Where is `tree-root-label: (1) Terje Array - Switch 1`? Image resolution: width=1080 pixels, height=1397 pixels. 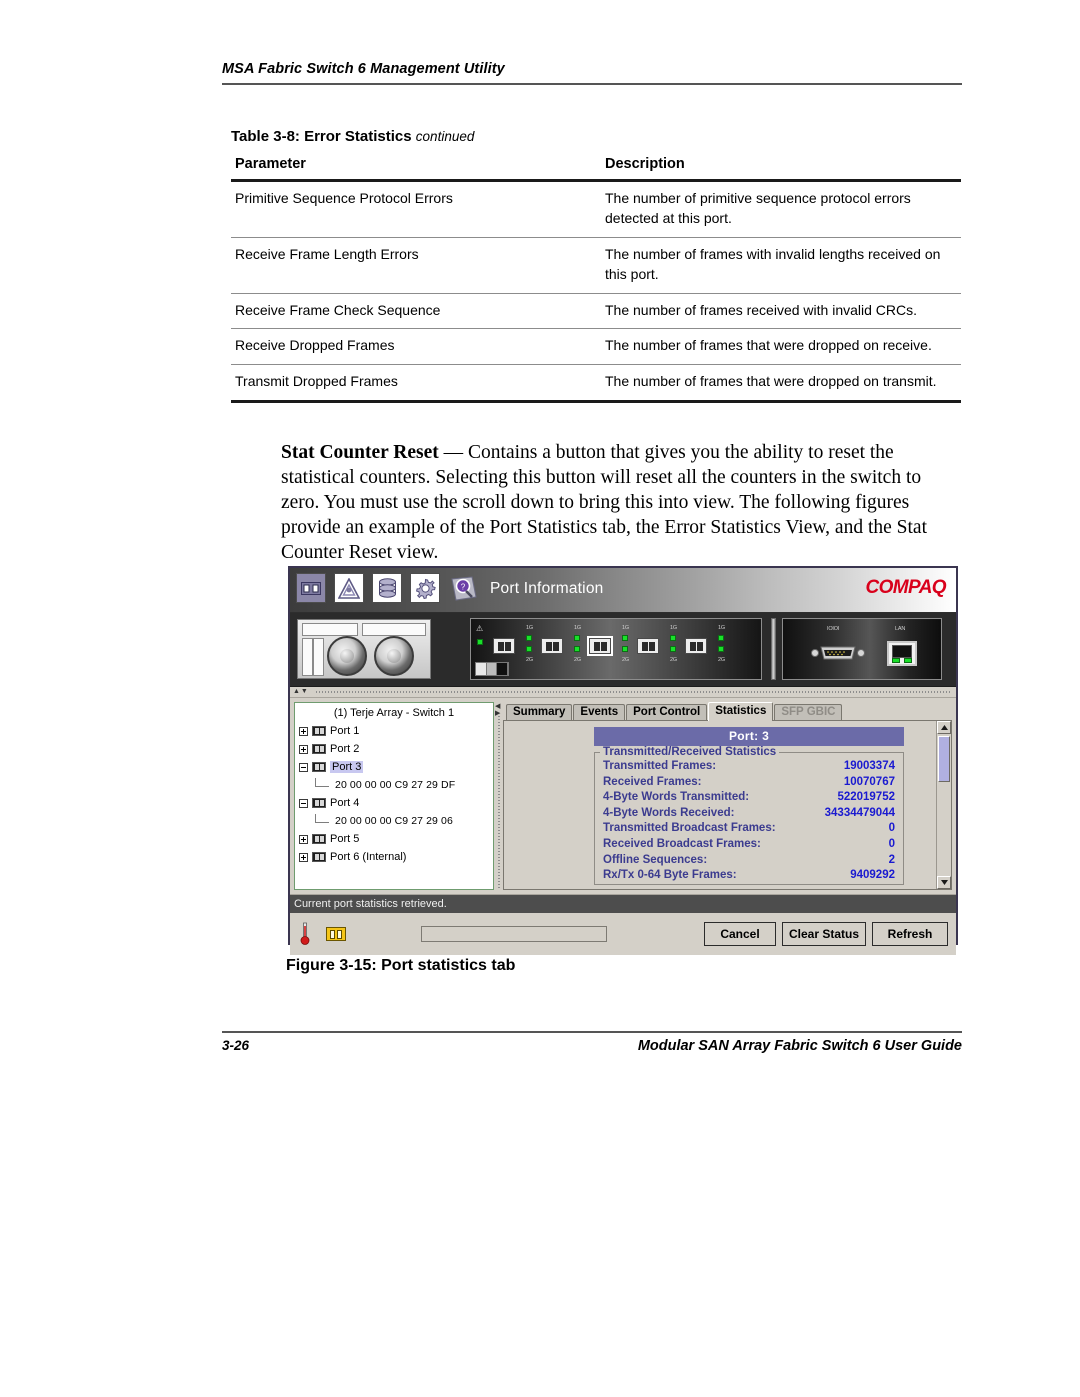
tree-root-label: (1) Terje Array - Switch 1 is located at coordinates (394, 713).